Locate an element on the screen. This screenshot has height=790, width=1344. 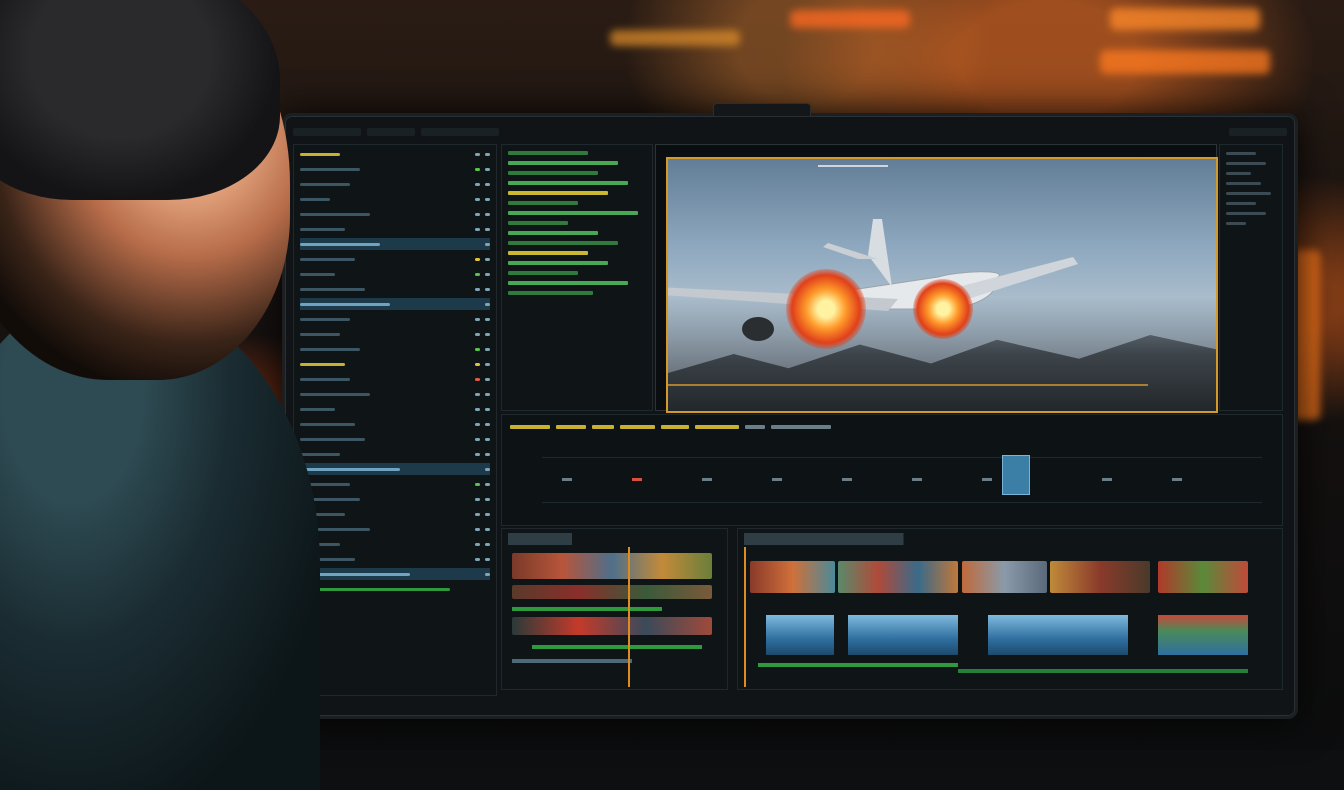
contrail is located at coordinates (853, 166).